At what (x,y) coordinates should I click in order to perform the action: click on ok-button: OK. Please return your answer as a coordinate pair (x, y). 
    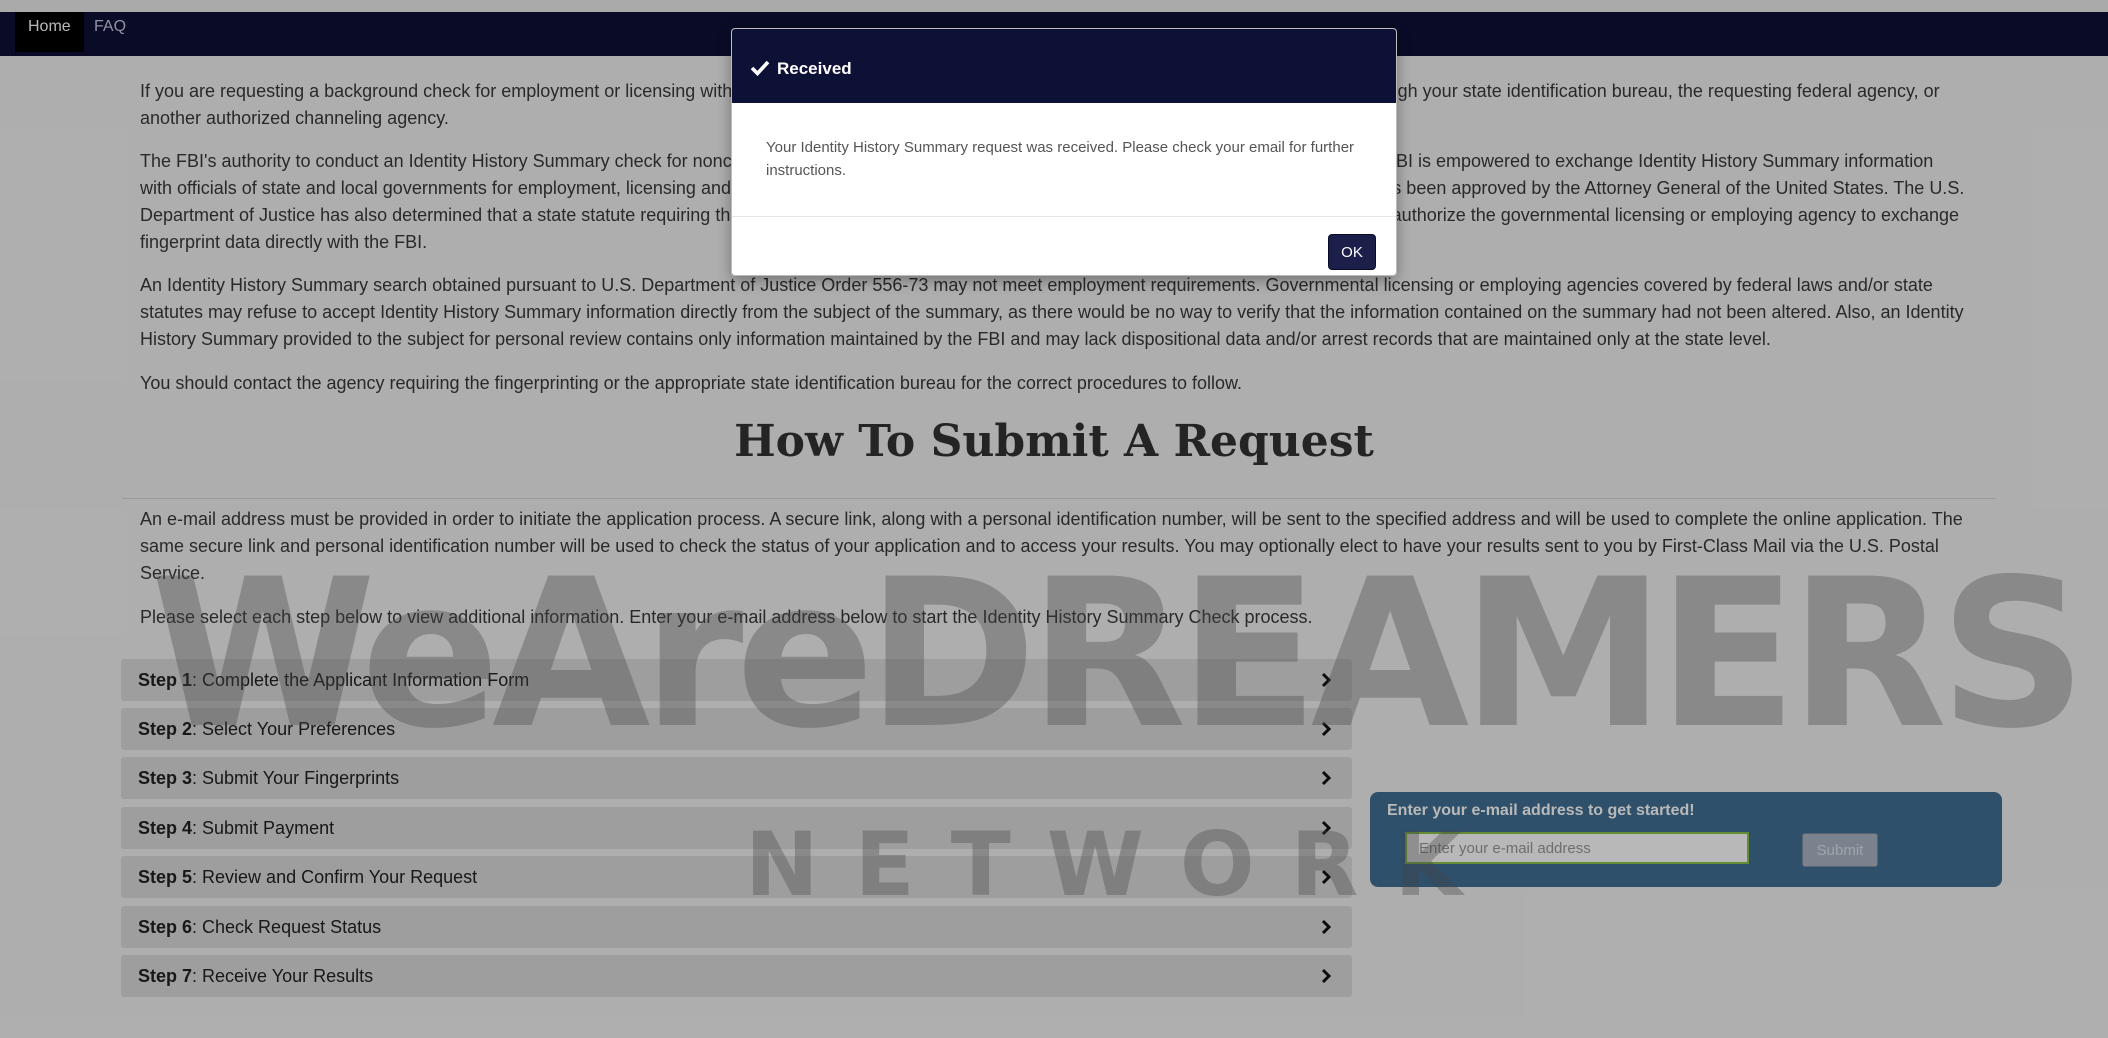
    Looking at the image, I should click on (1352, 252).